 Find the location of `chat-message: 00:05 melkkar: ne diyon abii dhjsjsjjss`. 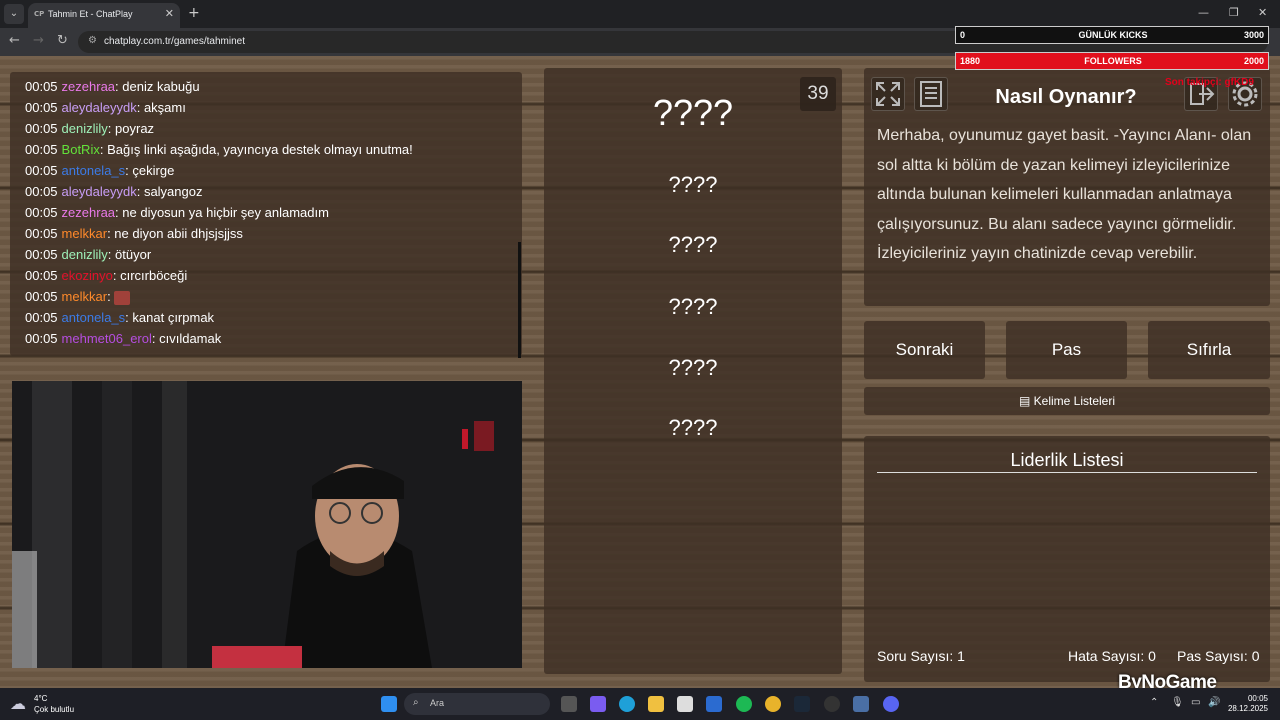

chat-message: 00:05 melkkar: ne diyon abii dhjsjsjjss is located at coordinates (266, 233).